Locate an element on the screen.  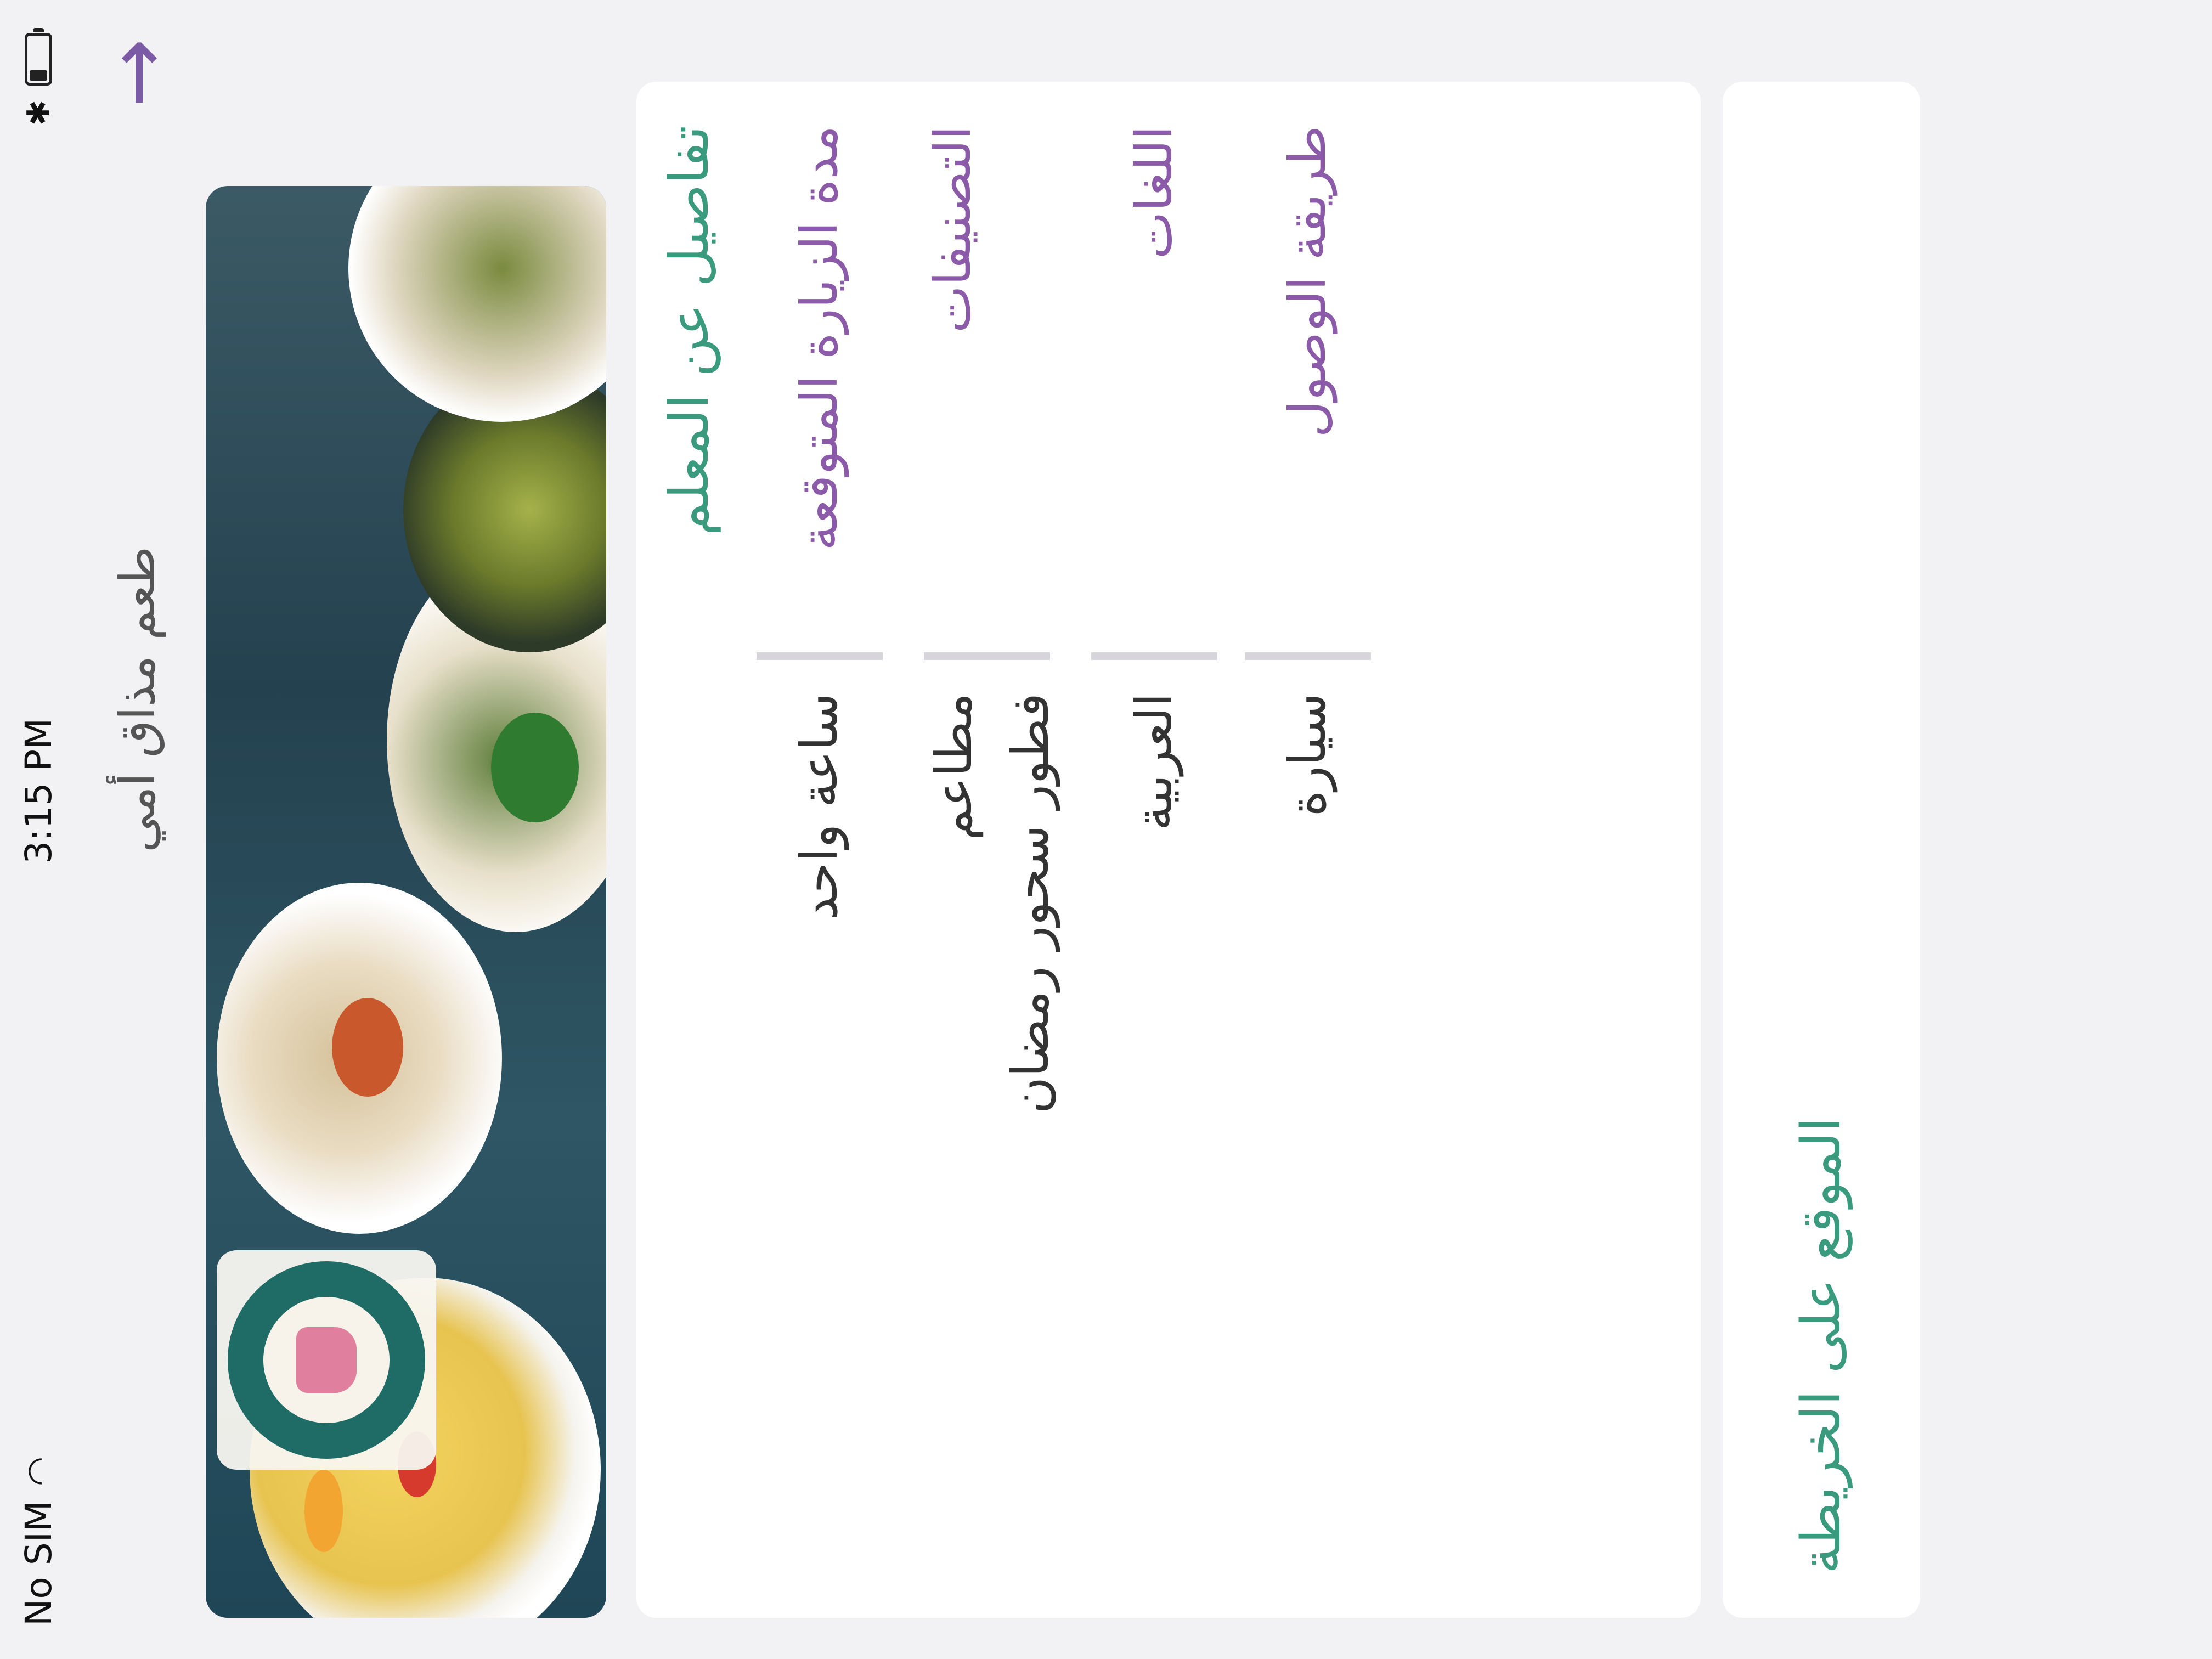
detail-value: ساعة واحد is located at coordinates (819, 806).